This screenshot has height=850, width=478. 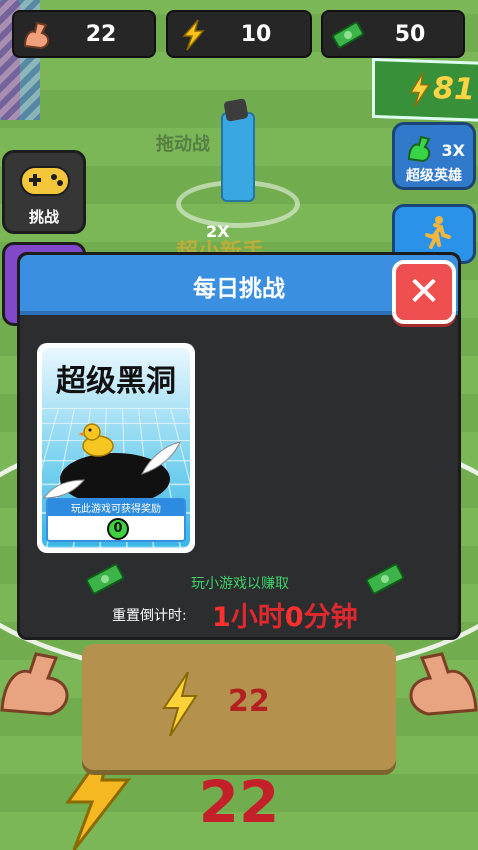 What do you see at coordinates (294, 617) in the screenshot?
I see `reset-minutes: 0` at bounding box center [294, 617].